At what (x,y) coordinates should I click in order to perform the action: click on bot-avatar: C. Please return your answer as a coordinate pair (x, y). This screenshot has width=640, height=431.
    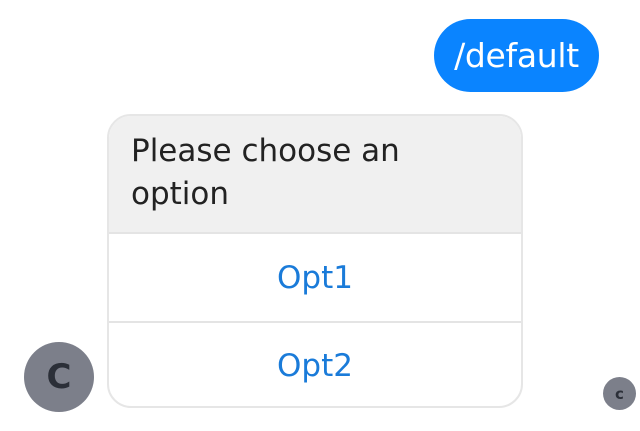
    Looking at the image, I should click on (59, 377).